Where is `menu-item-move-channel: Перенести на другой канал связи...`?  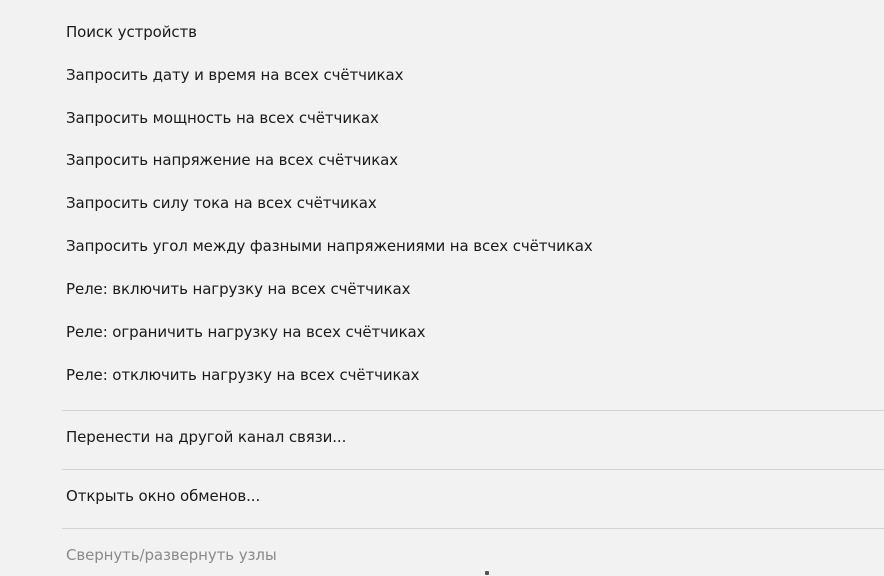
menu-item-move-channel: Перенести на другой канал связи... is located at coordinates (206, 437).